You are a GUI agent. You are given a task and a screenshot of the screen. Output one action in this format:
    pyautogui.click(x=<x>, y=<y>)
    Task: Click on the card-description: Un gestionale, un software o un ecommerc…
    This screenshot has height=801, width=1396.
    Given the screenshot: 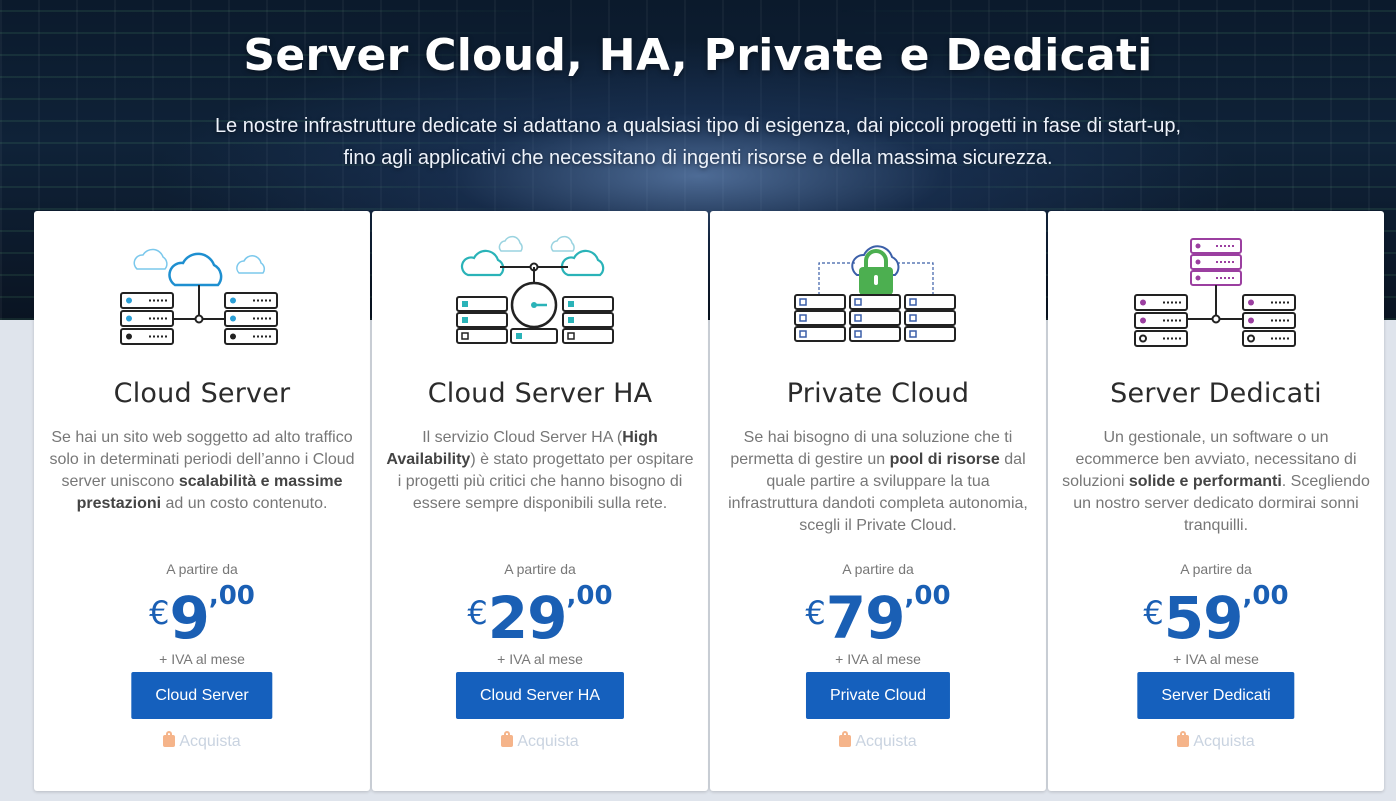 What is the action you would take?
    pyautogui.click(x=1216, y=481)
    